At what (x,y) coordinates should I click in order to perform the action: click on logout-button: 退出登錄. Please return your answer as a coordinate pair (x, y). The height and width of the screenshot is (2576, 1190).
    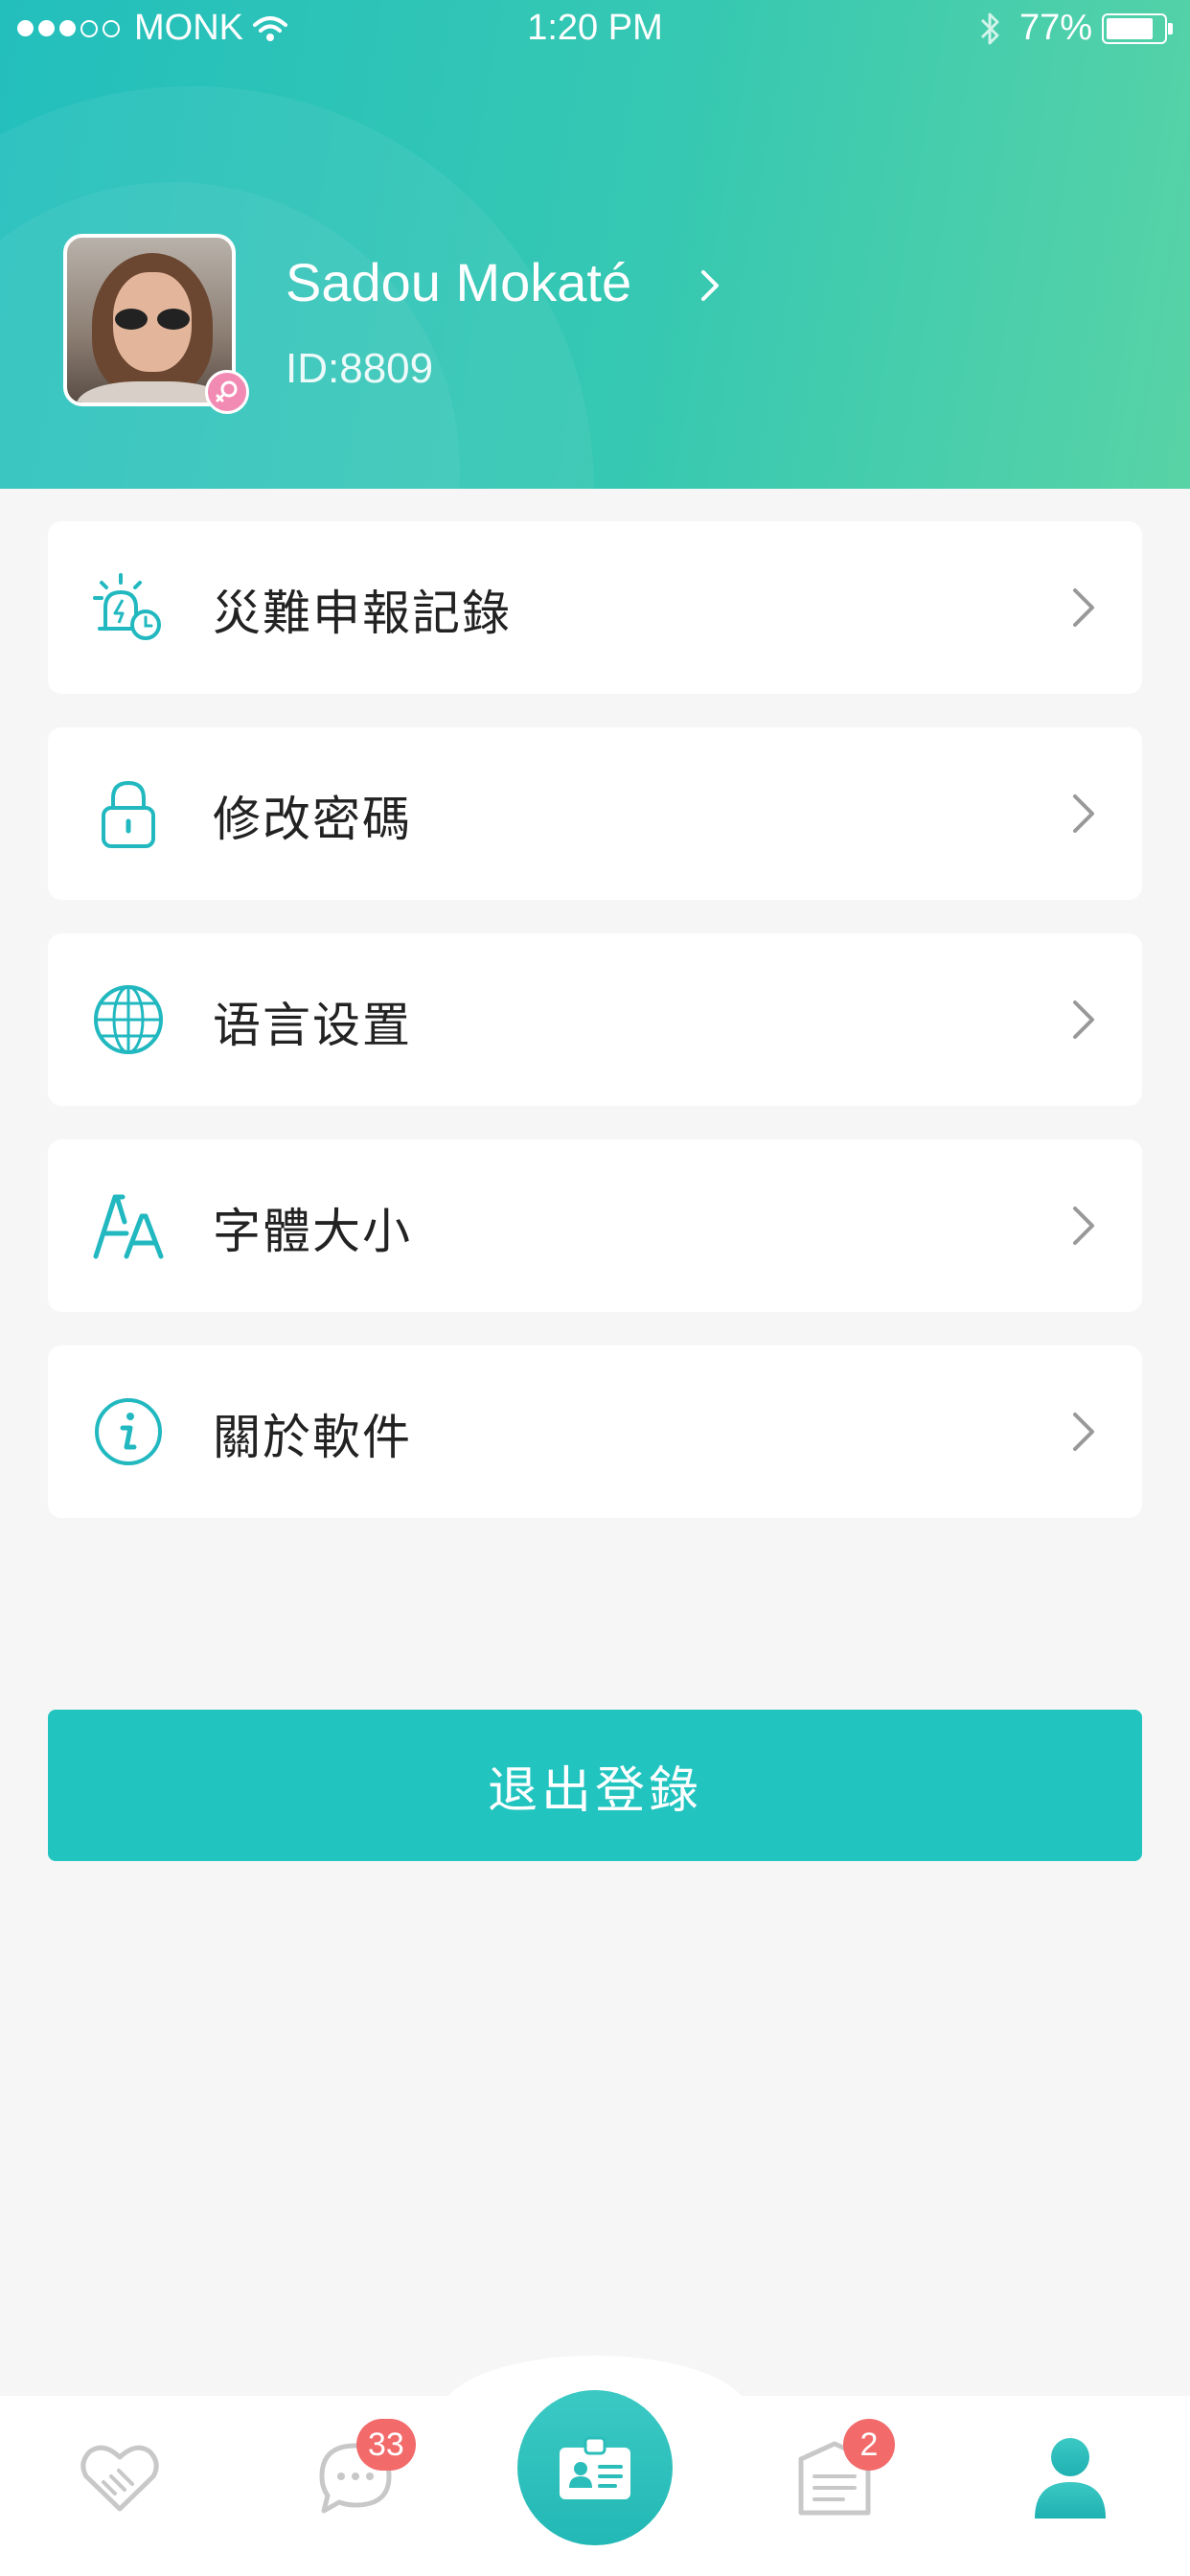
    Looking at the image, I should click on (595, 1786).